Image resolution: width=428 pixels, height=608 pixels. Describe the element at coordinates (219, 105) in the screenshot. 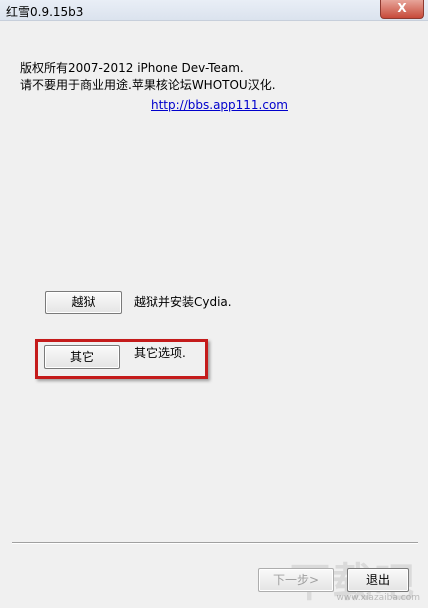

I see `forum-link: http://bbs.app111.com` at that location.